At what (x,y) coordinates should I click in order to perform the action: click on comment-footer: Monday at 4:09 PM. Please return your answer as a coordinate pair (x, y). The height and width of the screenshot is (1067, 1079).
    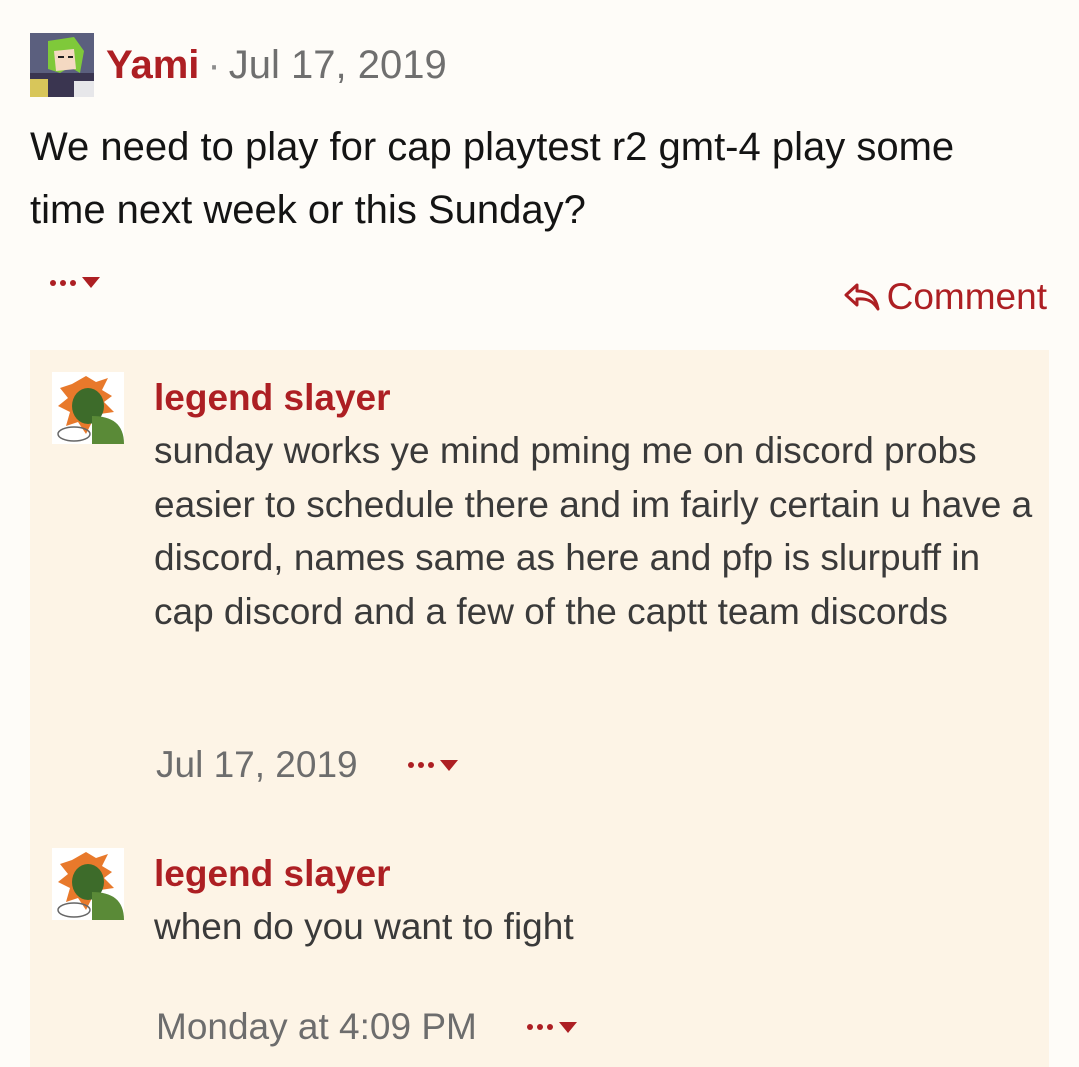
    Looking at the image, I should click on (366, 1027).